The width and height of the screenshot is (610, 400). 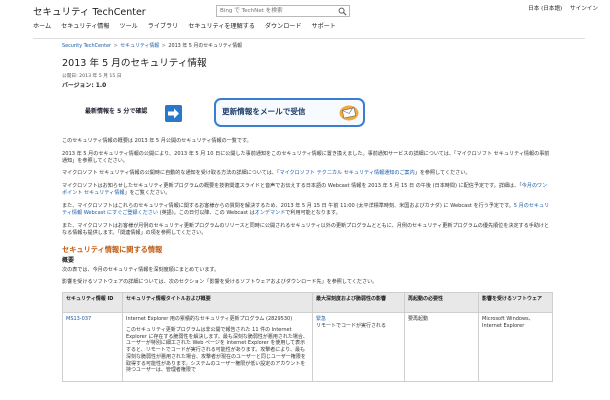 What do you see at coordinates (141, 270) in the screenshot?
I see `summary-line-1: 次の表では、今月のセキュリティ情報を深刻度順にまとめています。` at bounding box center [141, 270].